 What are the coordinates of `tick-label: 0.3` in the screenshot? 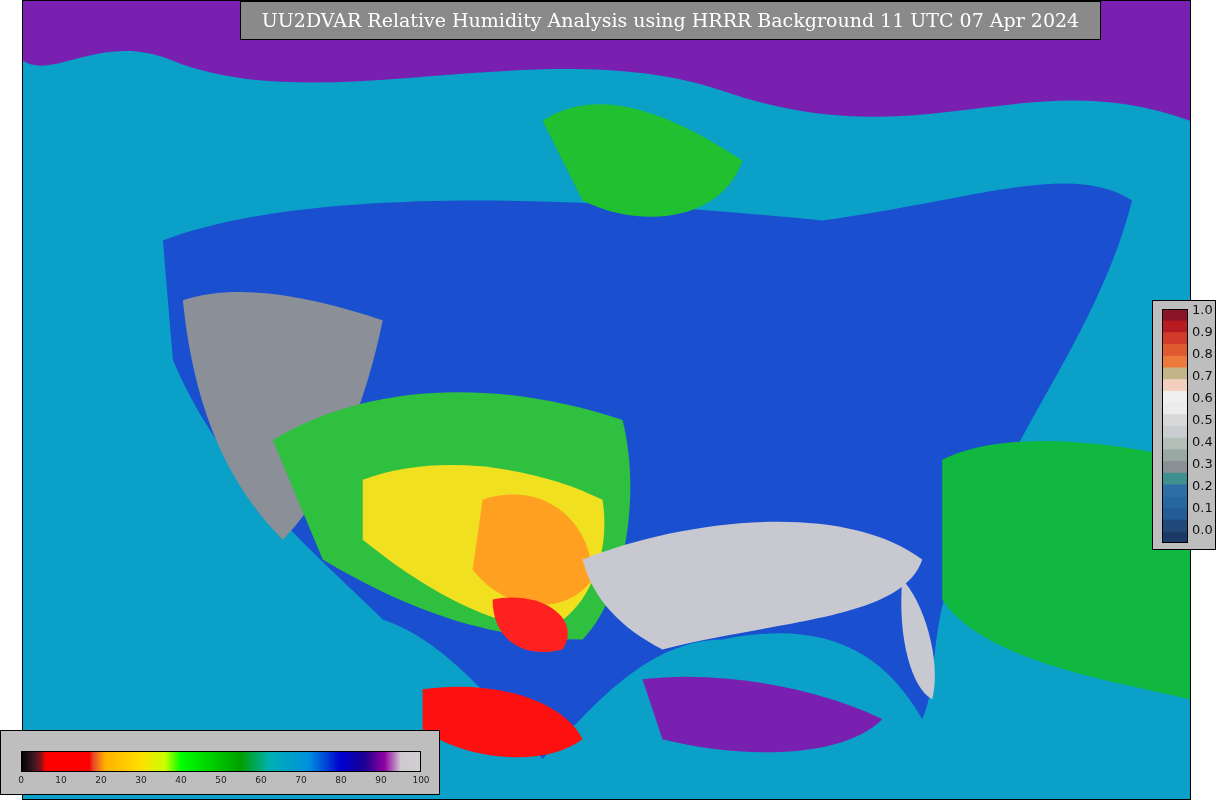 It's located at (1202, 464).